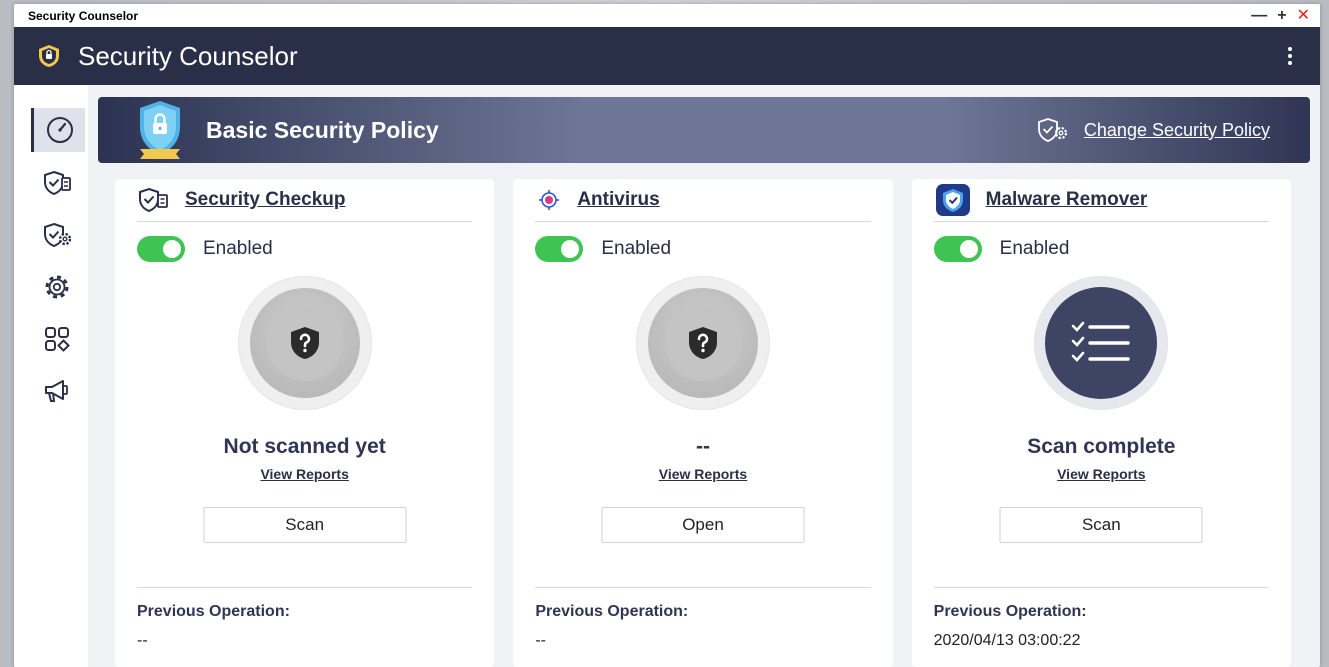 The width and height of the screenshot is (1329, 667). I want to click on more-options-icon, so click(1290, 56).